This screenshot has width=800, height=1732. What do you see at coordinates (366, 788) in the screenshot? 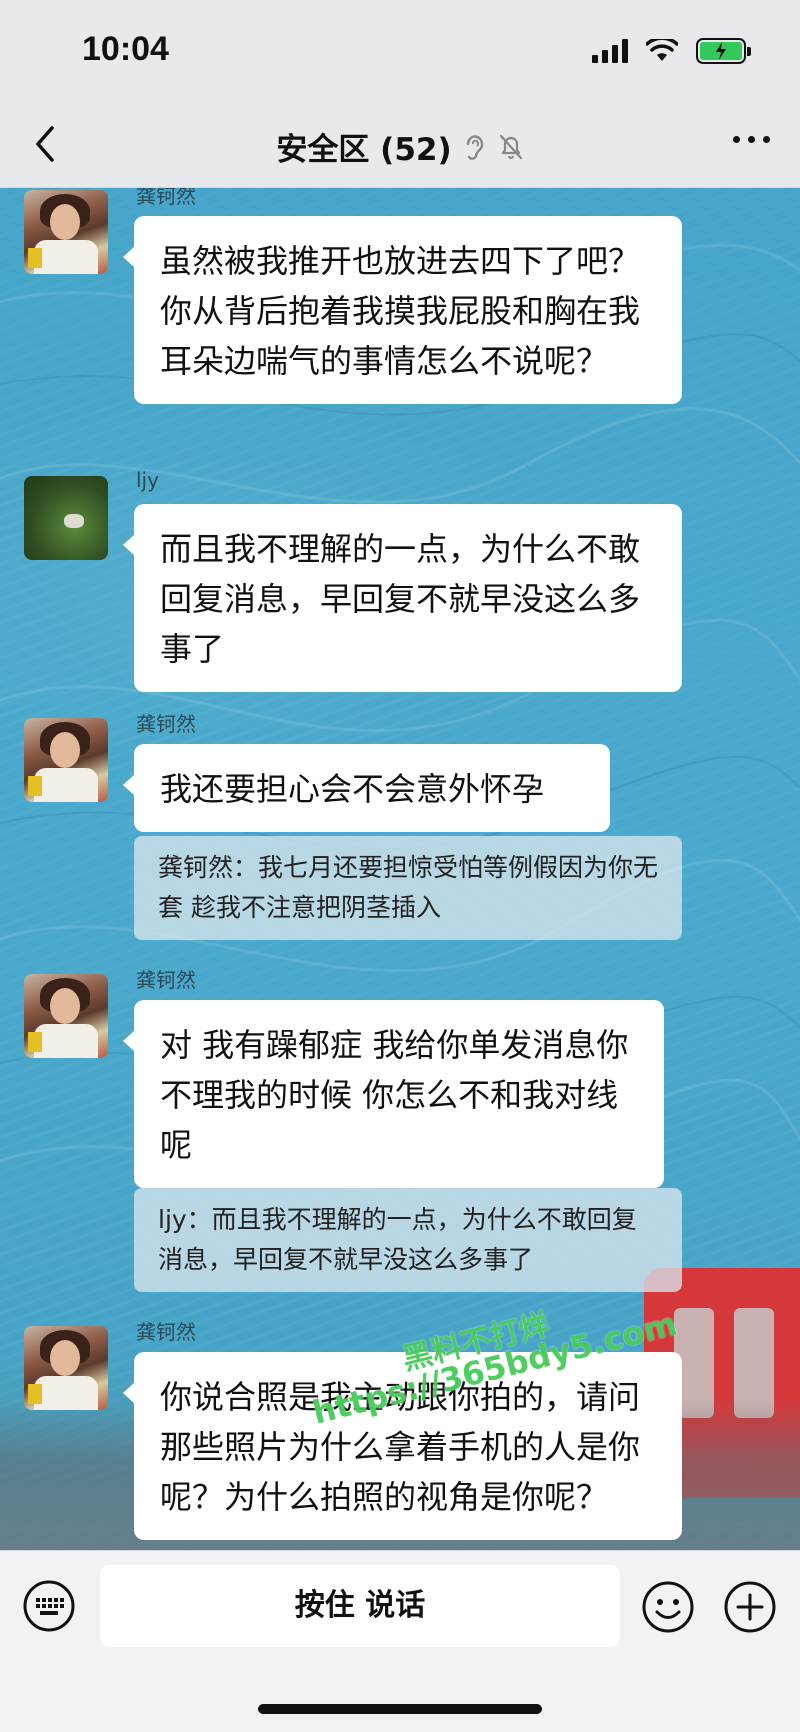
I see `message-bubble: 我还要担心会不会意外怀孕` at bounding box center [366, 788].